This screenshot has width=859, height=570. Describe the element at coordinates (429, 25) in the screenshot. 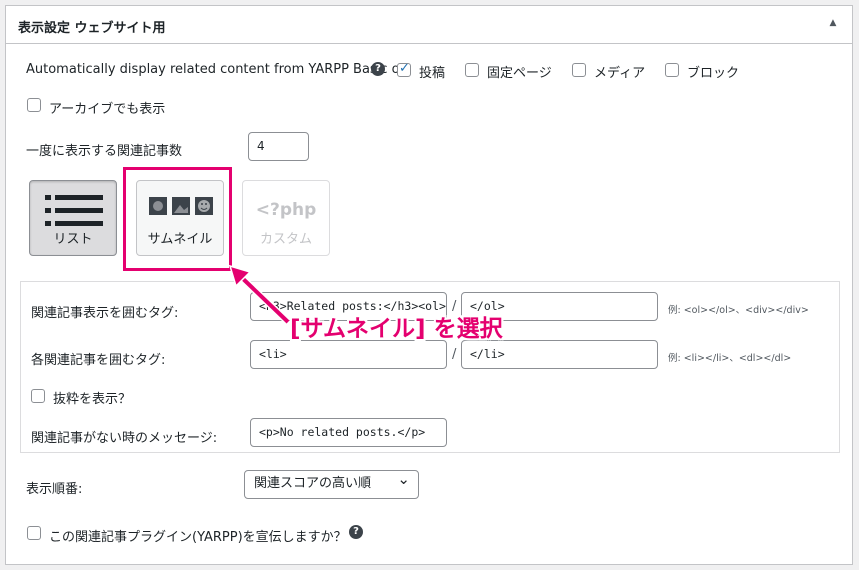

I see `panel-header: 表示設定 ウェブサイト用 ▲` at that location.